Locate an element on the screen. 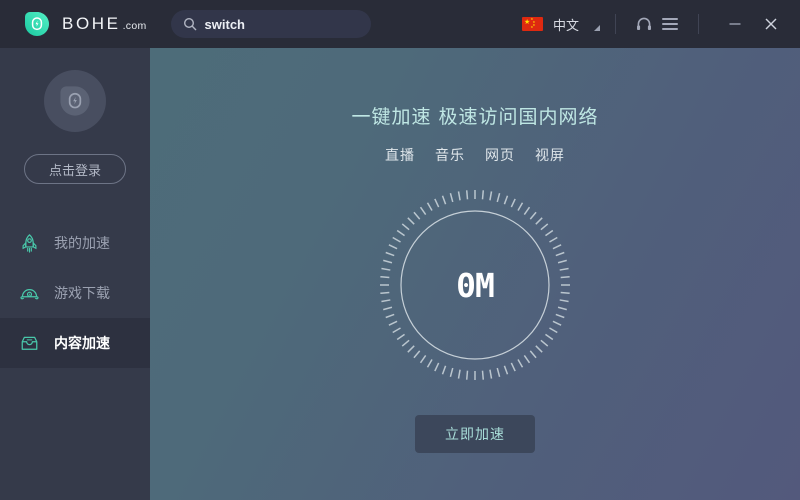  chevron-down-icon is located at coordinates (594, 27).